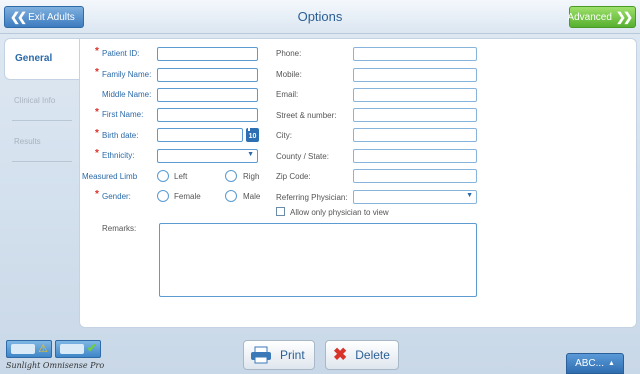  Describe the element at coordinates (251, 176) in the screenshot. I see `limb-right-label: Righ` at that location.